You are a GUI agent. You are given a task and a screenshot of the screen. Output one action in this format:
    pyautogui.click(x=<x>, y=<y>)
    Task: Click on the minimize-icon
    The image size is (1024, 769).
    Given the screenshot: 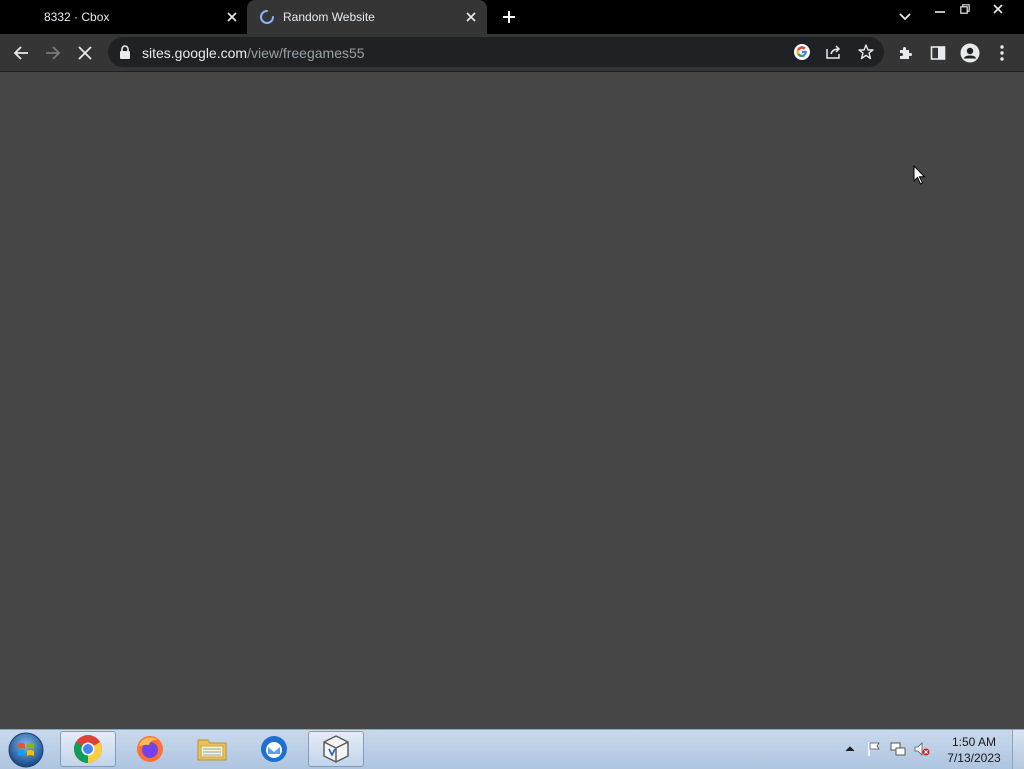 What is the action you would take?
    pyautogui.click(x=940, y=12)
    